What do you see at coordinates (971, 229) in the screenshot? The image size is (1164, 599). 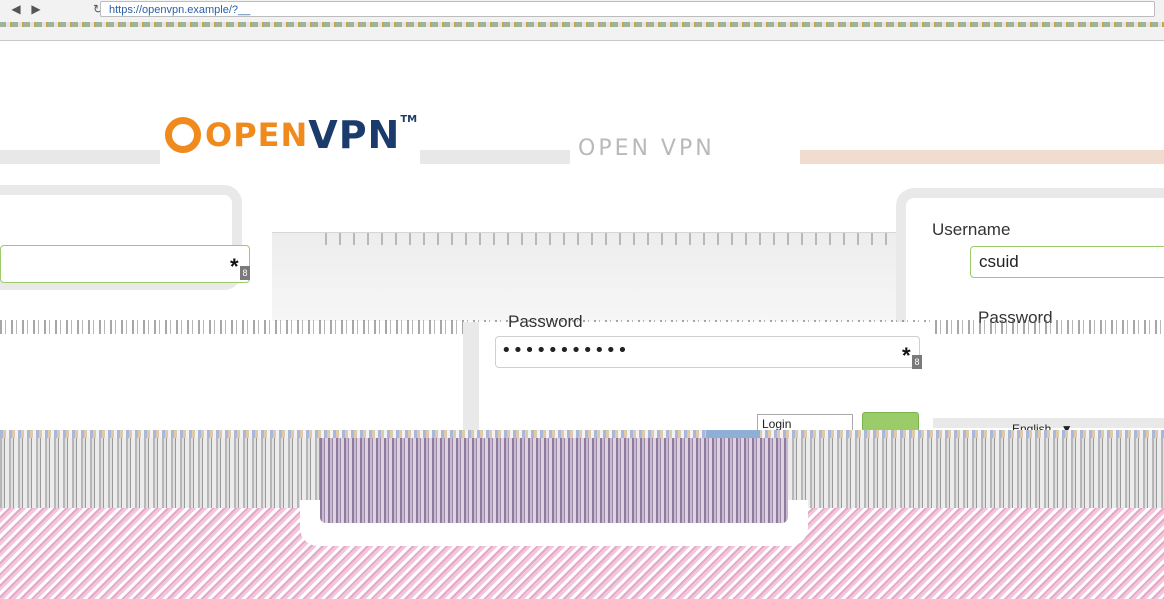 I see `username-label: Username` at bounding box center [971, 229].